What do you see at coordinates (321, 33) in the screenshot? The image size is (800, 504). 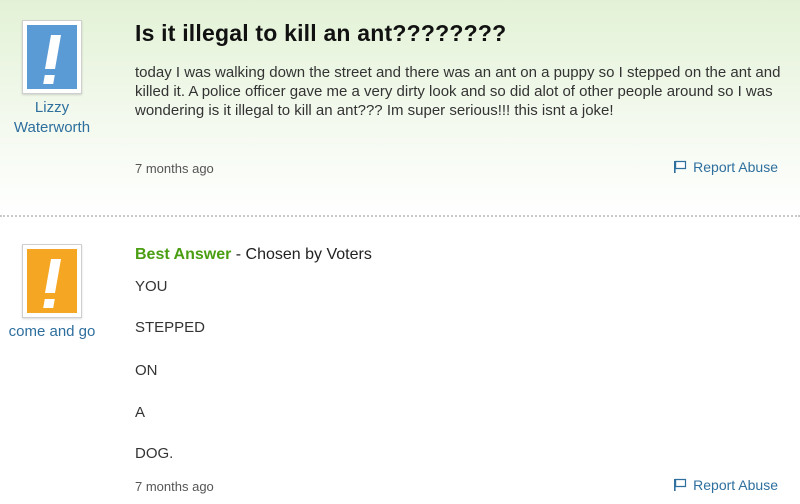 I see `question-title: Is it illegal to kill an ant????????` at bounding box center [321, 33].